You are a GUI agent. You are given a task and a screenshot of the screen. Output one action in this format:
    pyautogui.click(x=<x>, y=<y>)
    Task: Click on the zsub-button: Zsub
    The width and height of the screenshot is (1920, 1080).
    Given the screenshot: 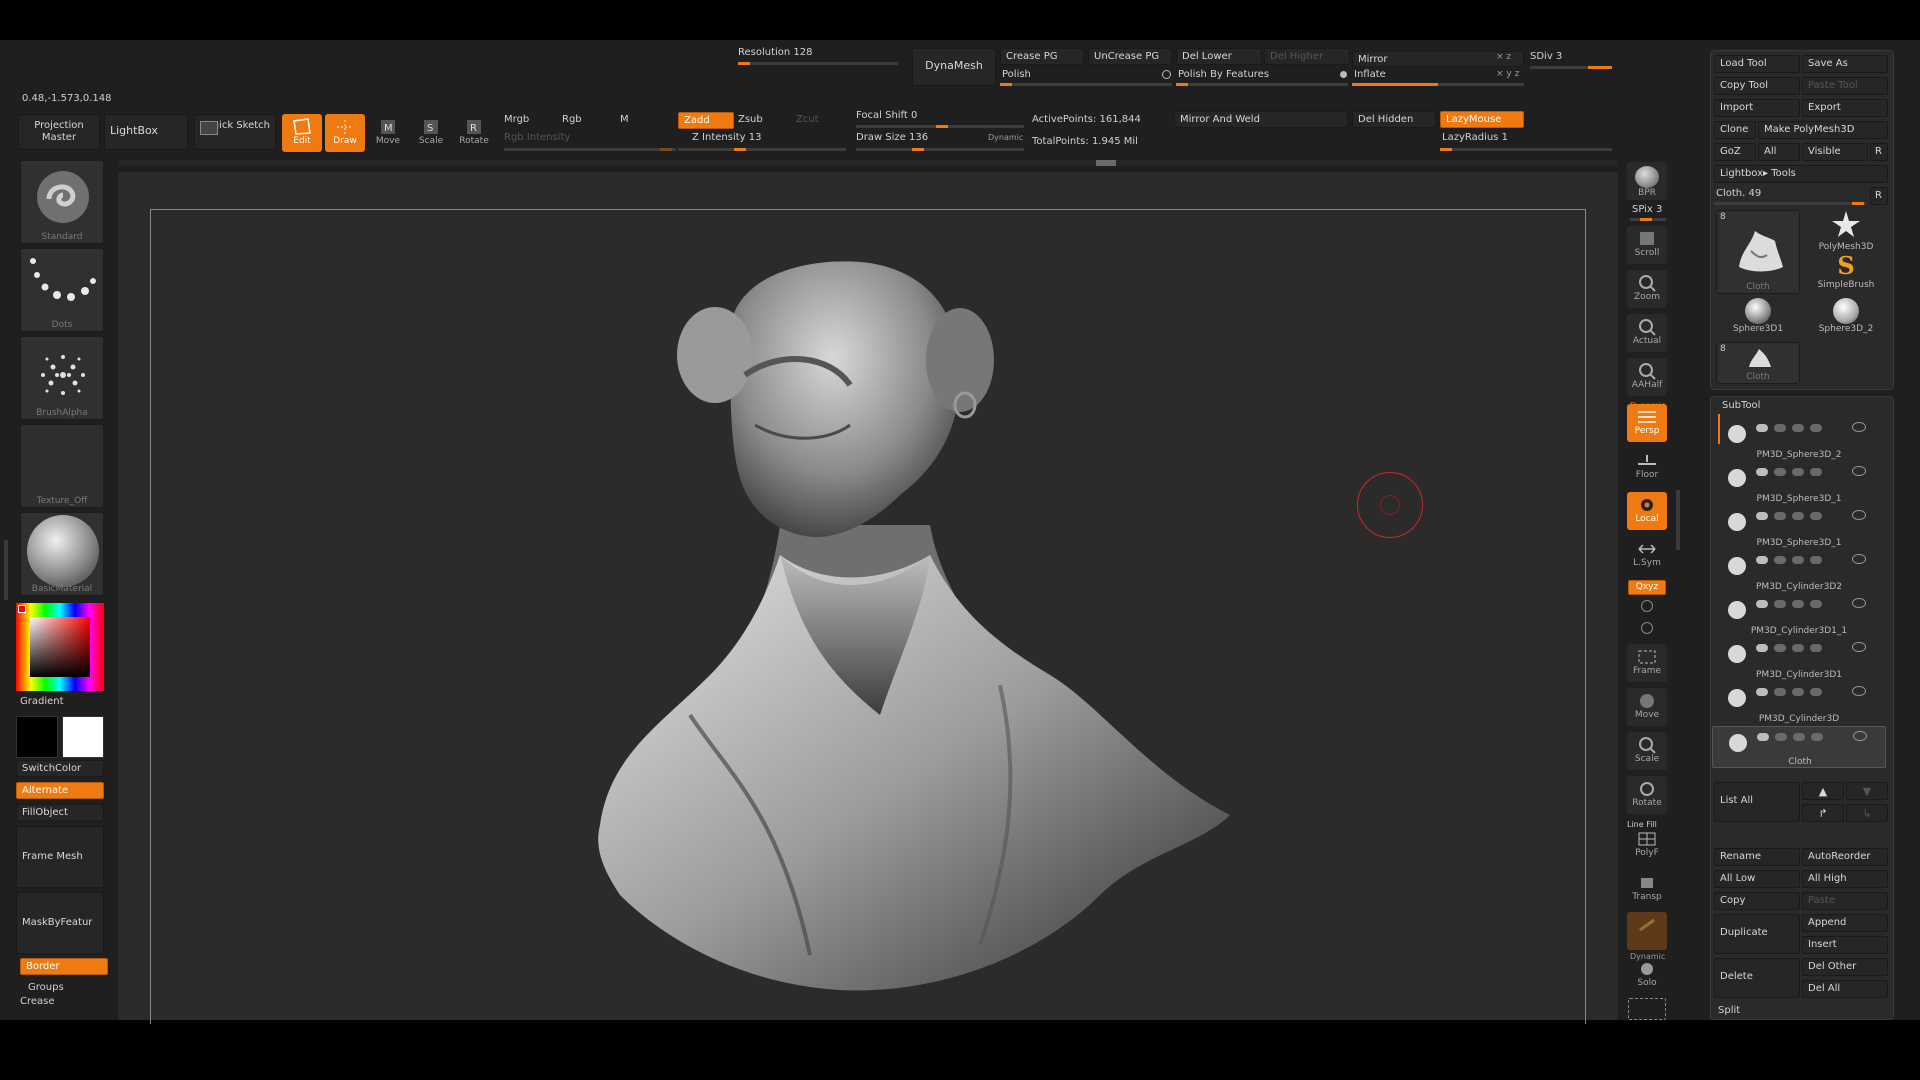 What is the action you would take?
    pyautogui.click(x=750, y=119)
    